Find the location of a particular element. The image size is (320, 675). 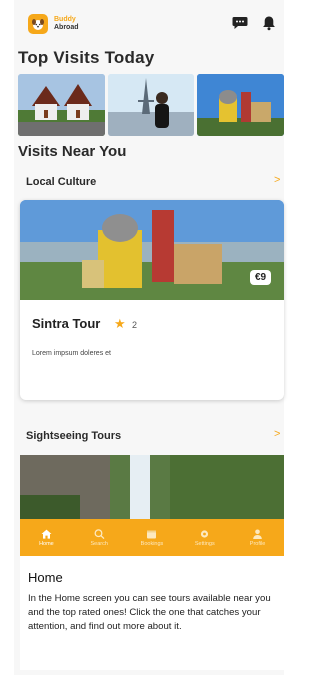

nav-label: Home is located at coordinates (46, 543).